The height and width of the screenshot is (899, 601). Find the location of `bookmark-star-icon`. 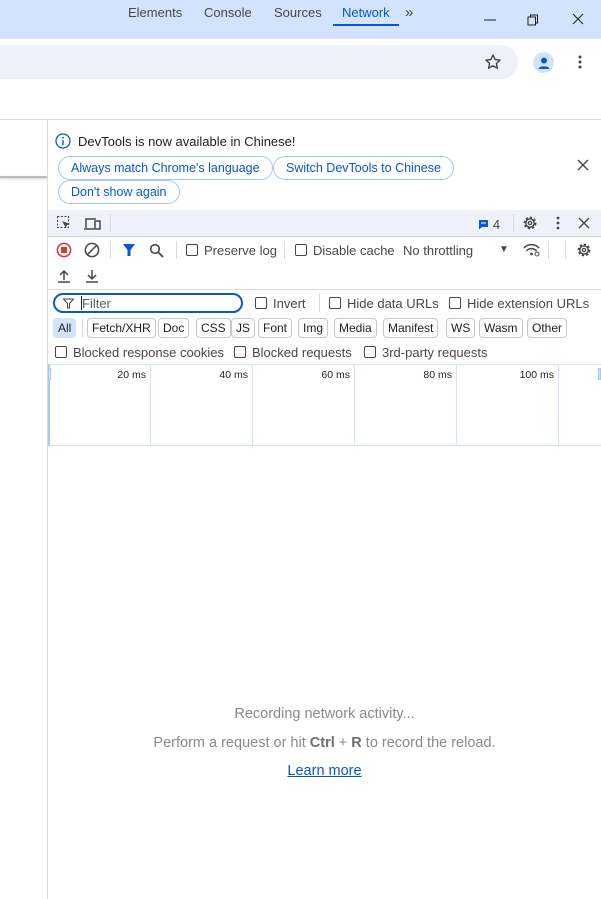

bookmark-star-icon is located at coordinates (493, 62).